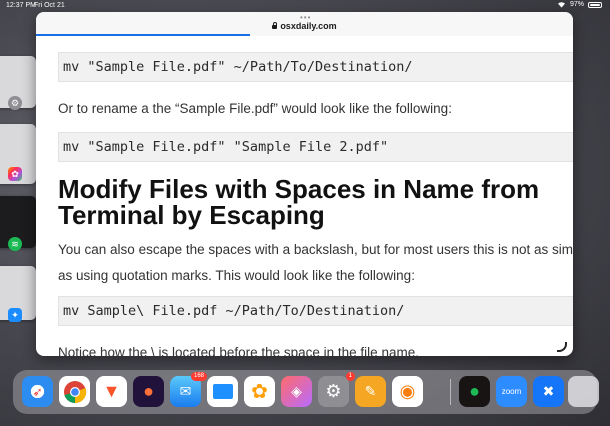 The image size is (610, 426). I want to click on dock-app-photos: ✿, so click(259, 391).